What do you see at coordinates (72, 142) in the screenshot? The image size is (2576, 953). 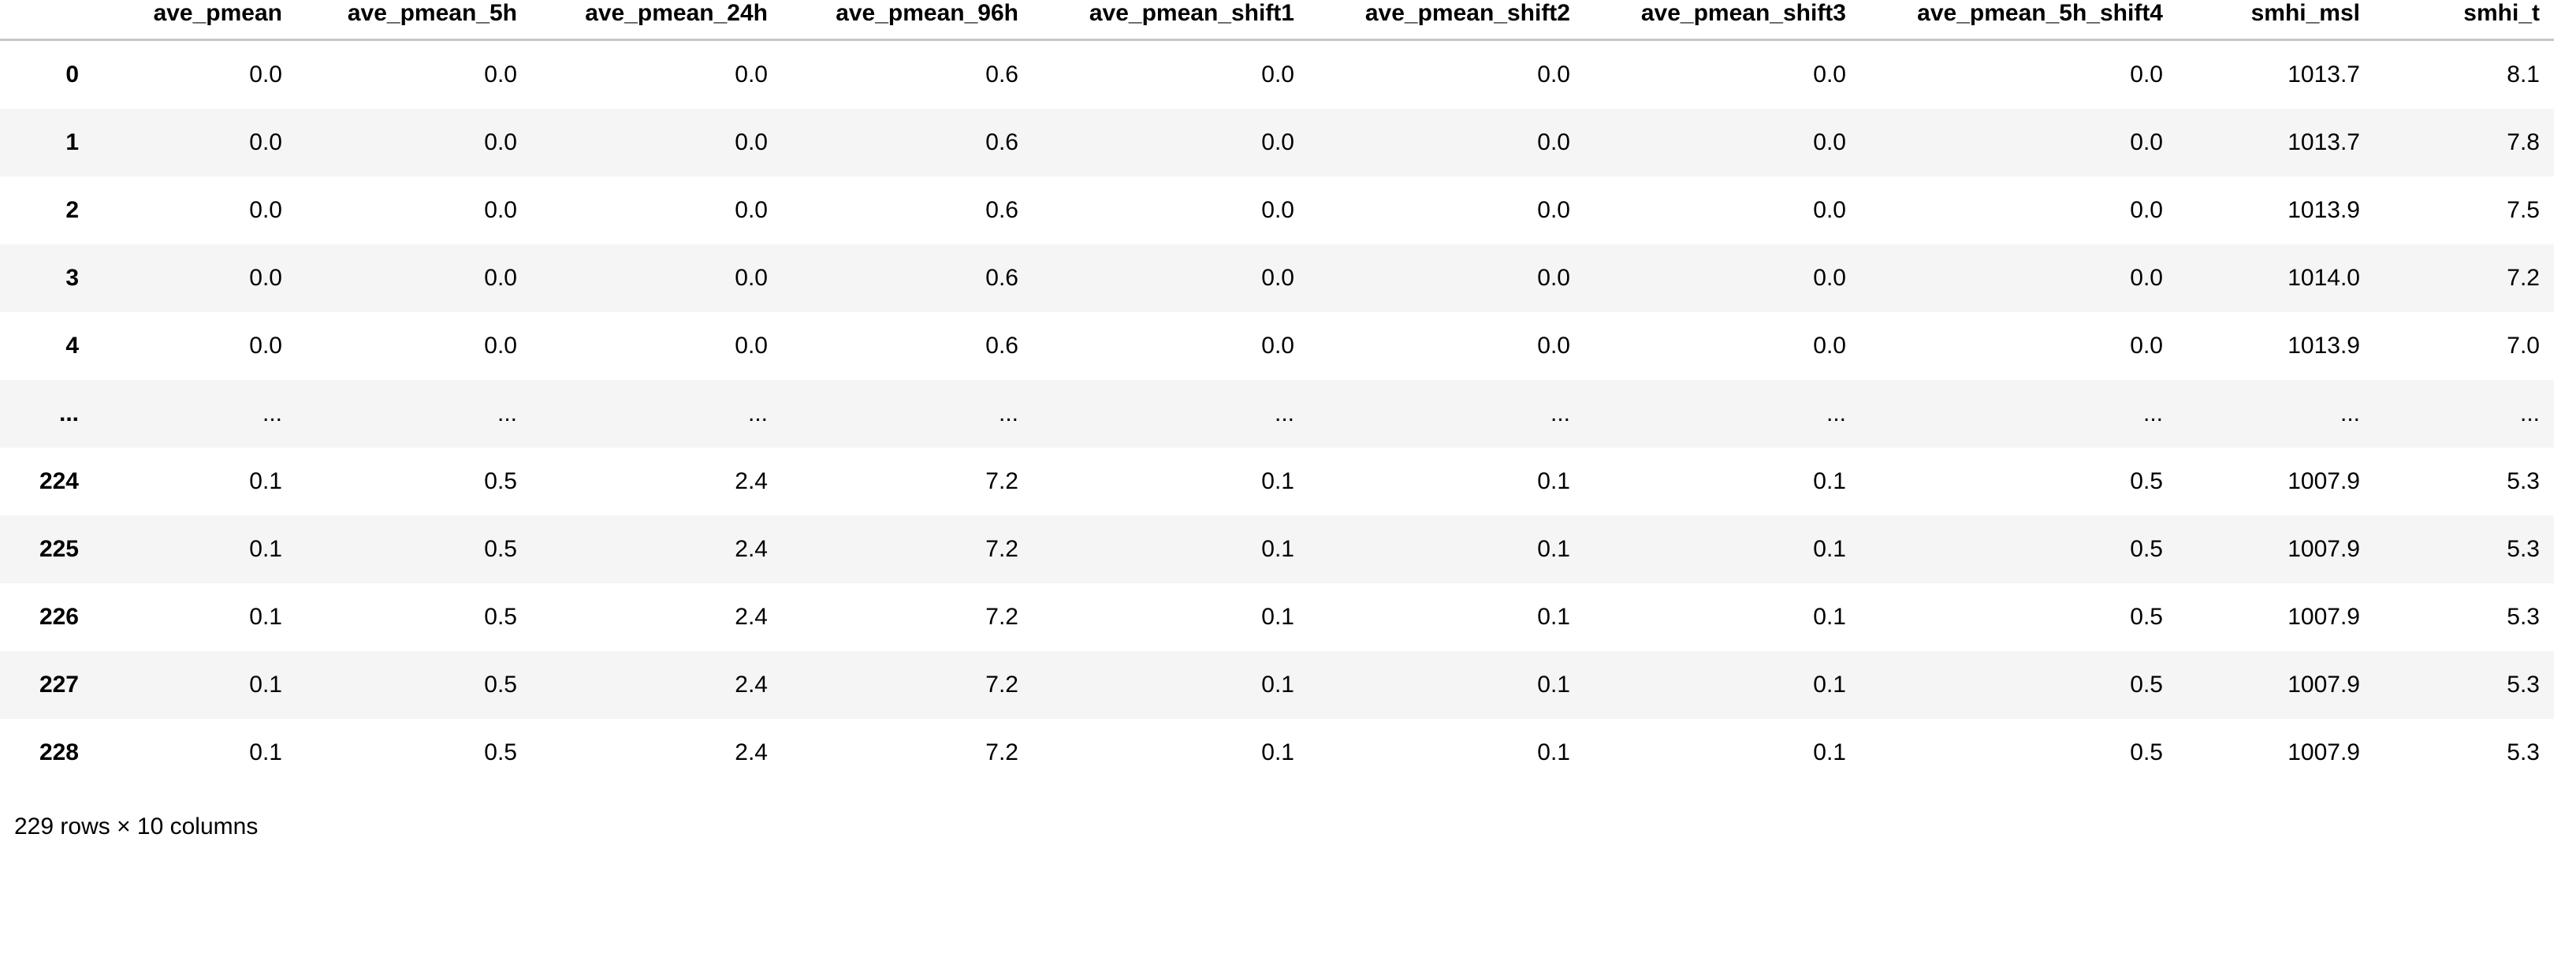 I see `row-index-label: 1` at bounding box center [72, 142].